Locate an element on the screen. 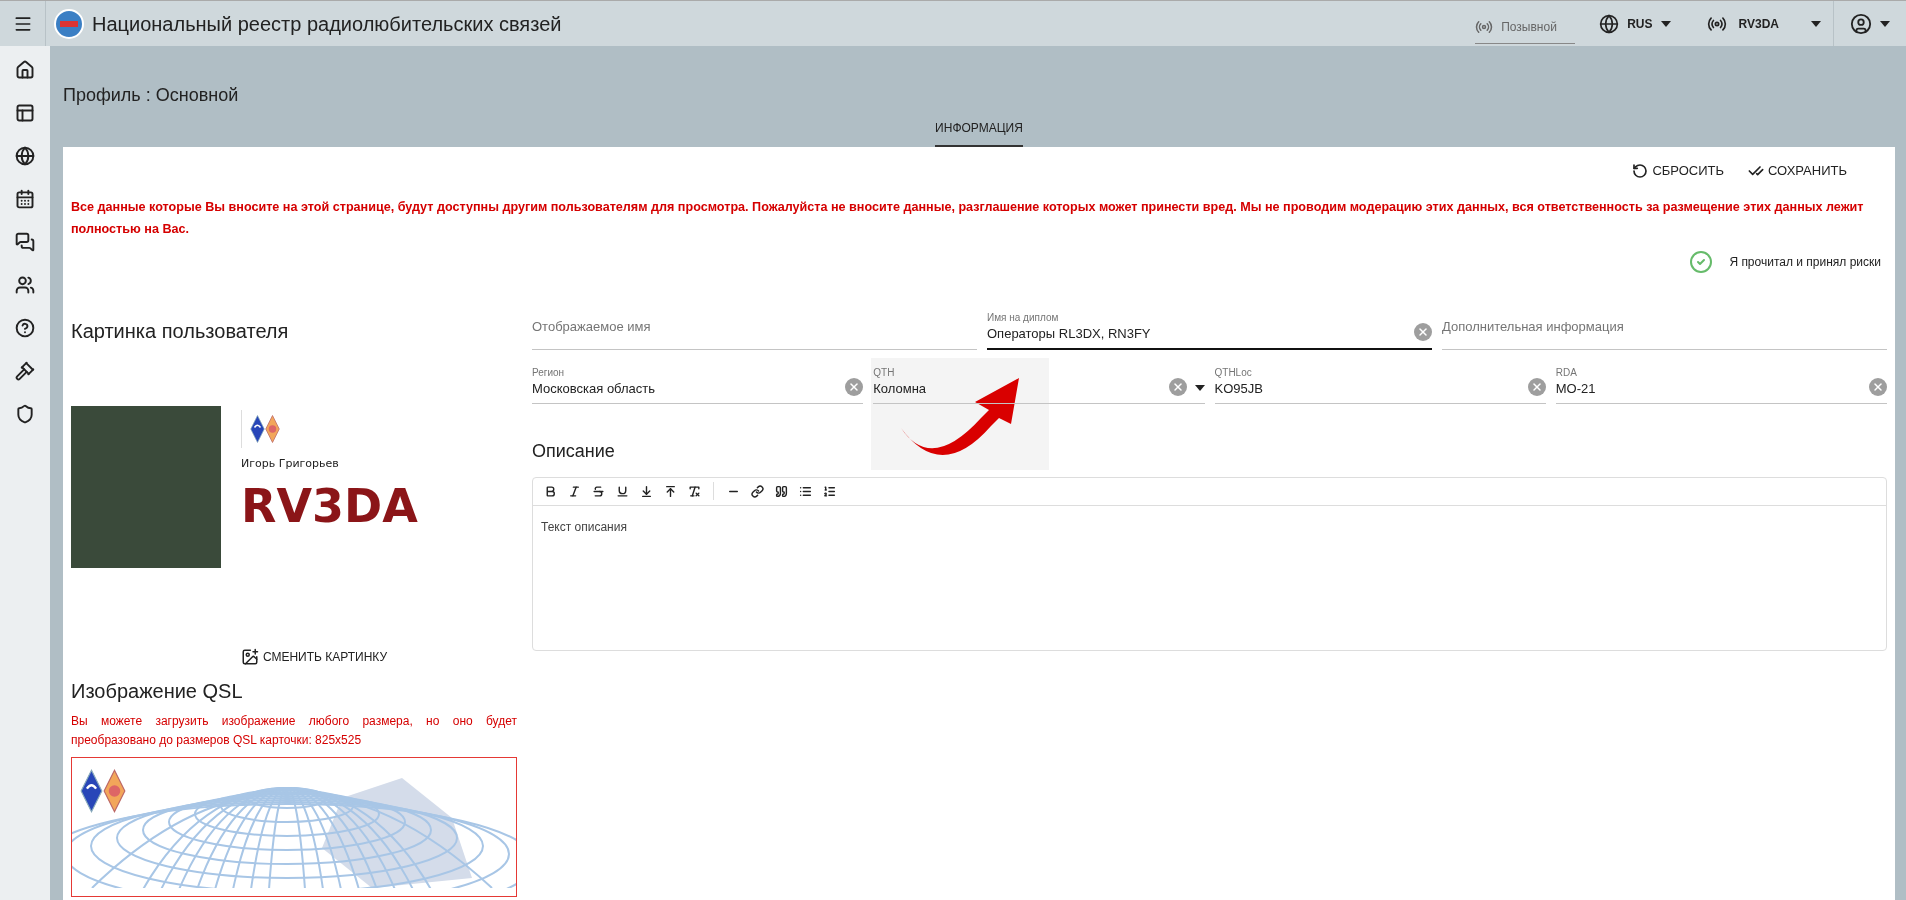 The height and width of the screenshot is (900, 1906). italic-icon is located at coordinates (574, 491).